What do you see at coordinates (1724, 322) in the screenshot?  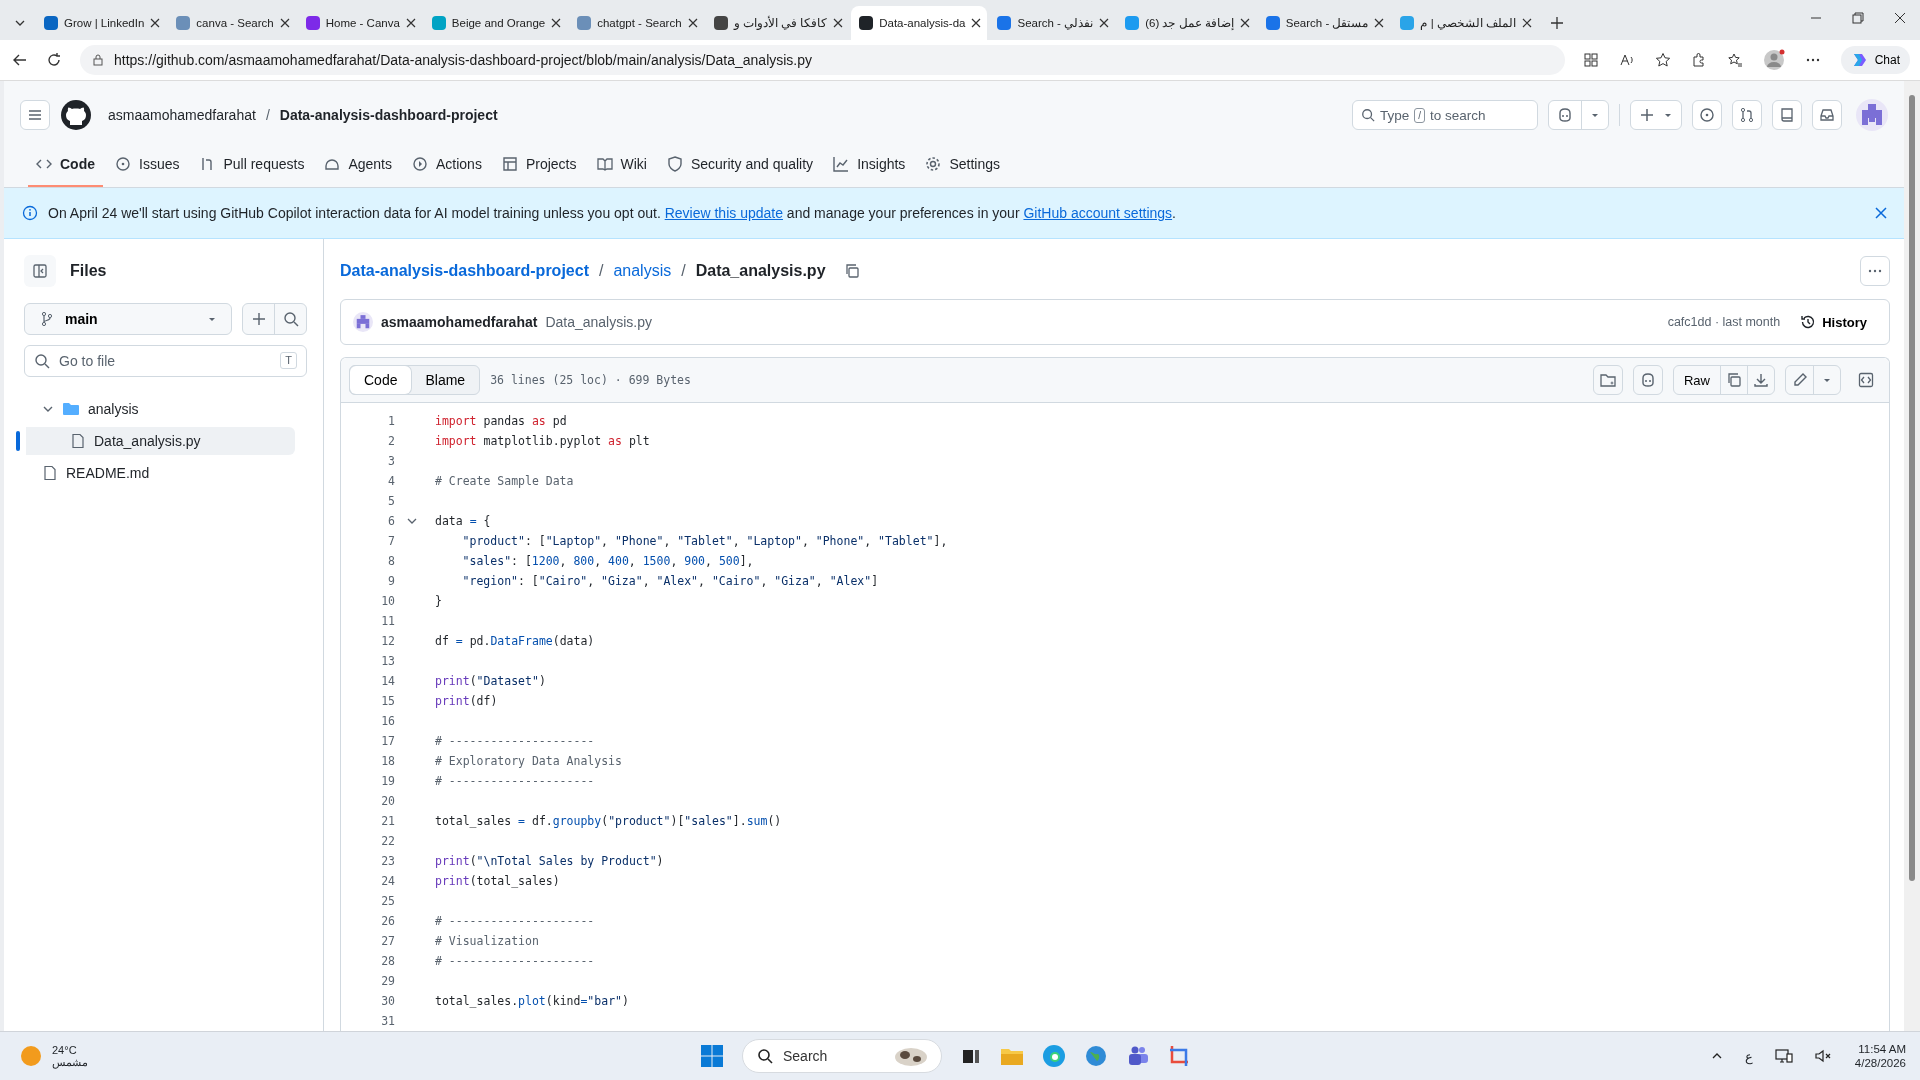 I see `commit-info: cafc1dd · last month` at bounding box center [1724, 322].